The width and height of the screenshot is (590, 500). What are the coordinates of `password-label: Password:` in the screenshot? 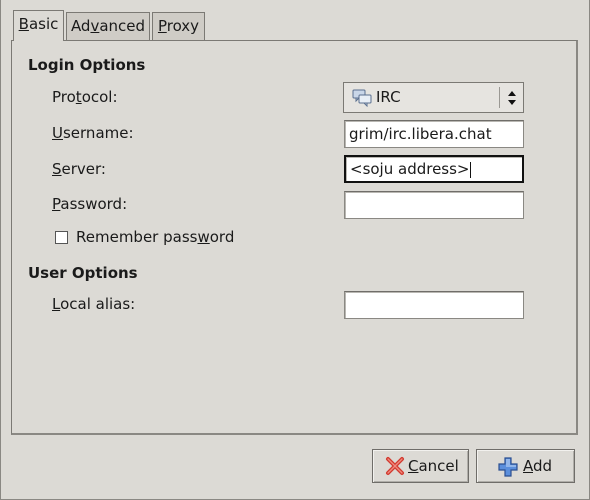 It's located at (90, 204).